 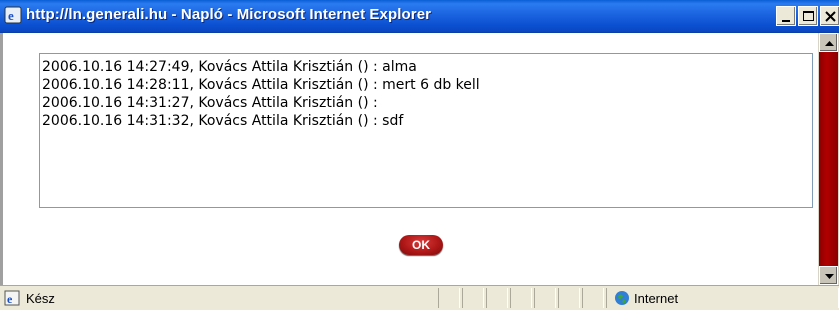 I want to click on zone-text: Internet, so click(x=656, y=298).